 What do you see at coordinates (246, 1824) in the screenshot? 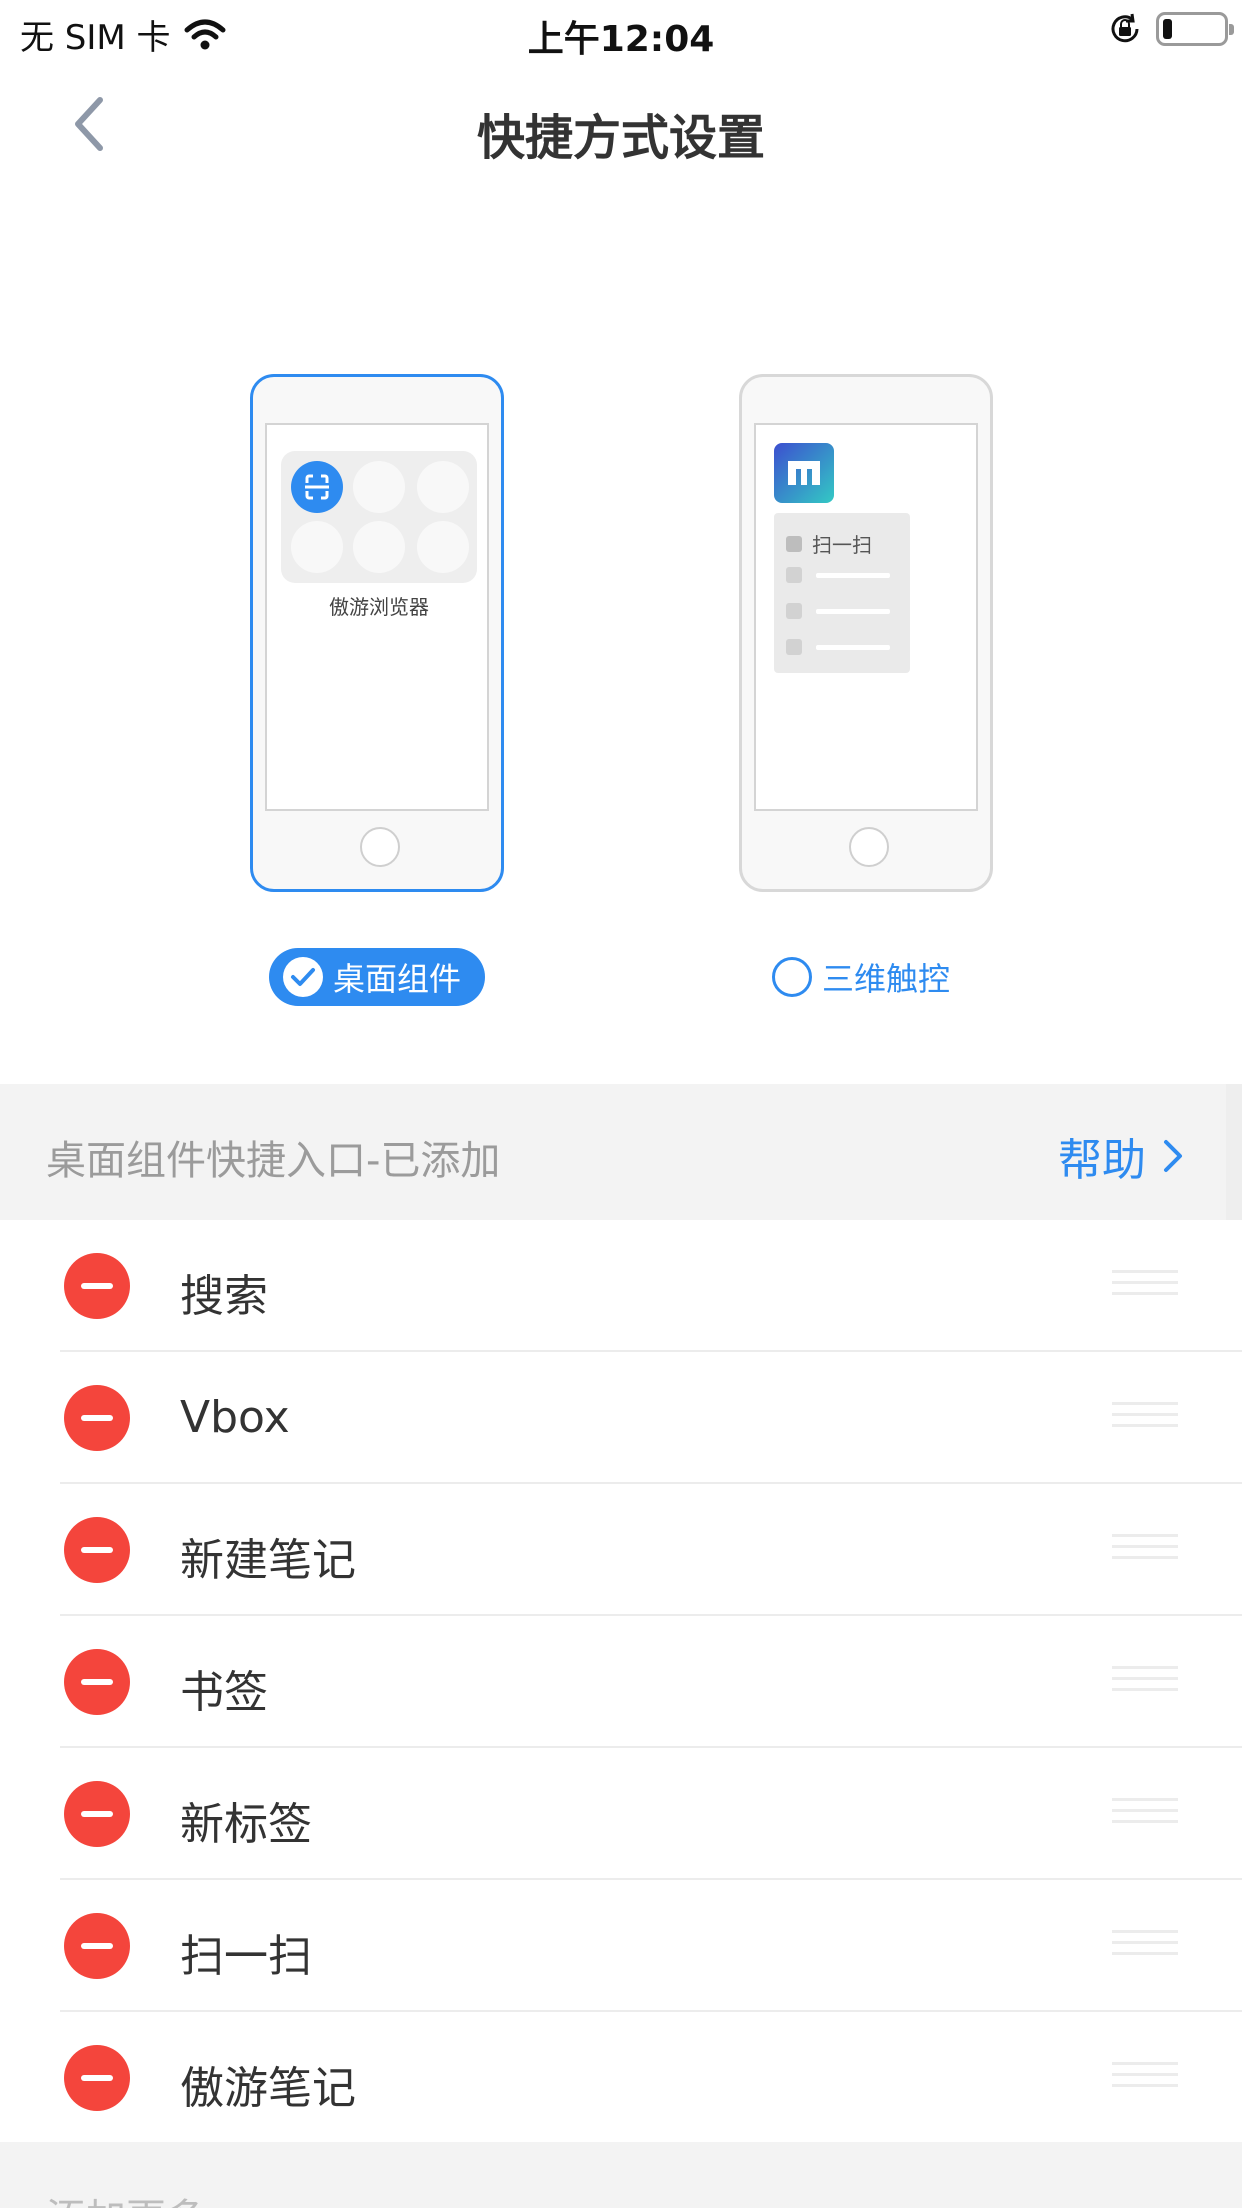
I see `list-item-label: 新标签` at bounding box center [246, 1824].